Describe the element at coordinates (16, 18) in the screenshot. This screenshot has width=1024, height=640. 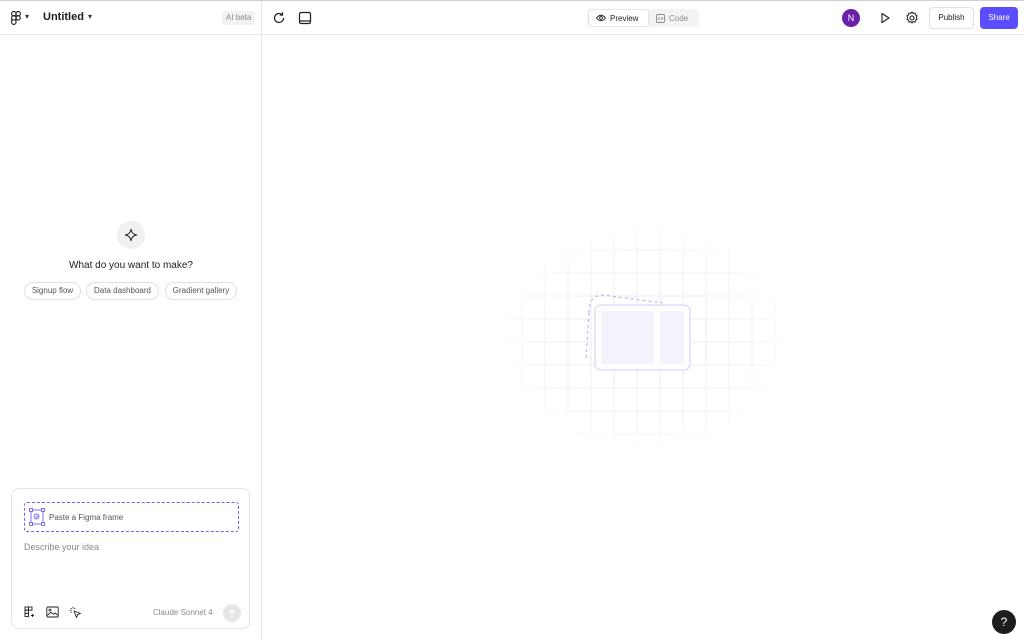
I see `figma-logo-icon` at that location.